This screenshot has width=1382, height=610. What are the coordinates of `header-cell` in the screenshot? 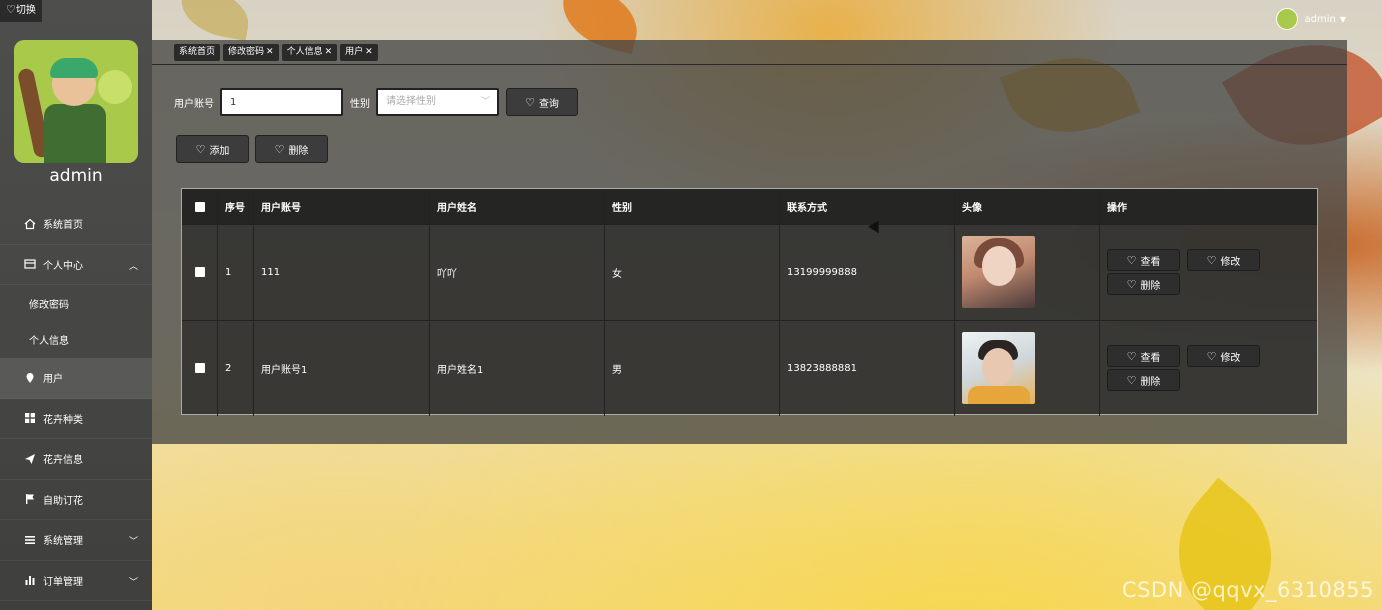 It's located at (200, 206).